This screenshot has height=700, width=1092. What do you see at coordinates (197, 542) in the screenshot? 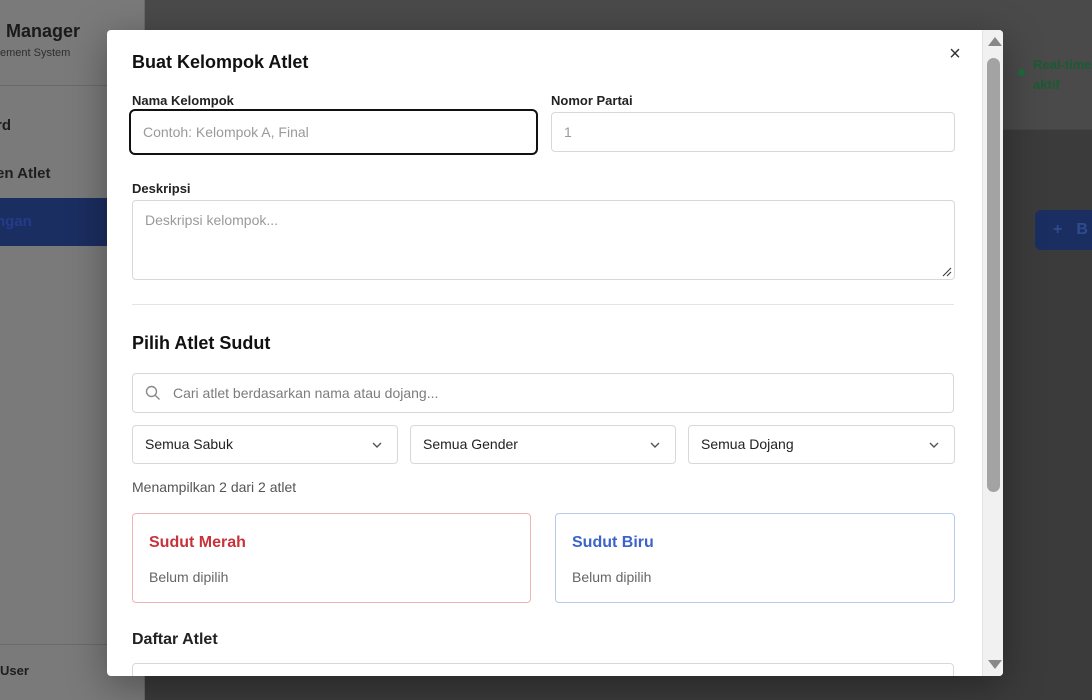
I see `red-corner-title: Sudut Merah` at bounding box center [197, 542].